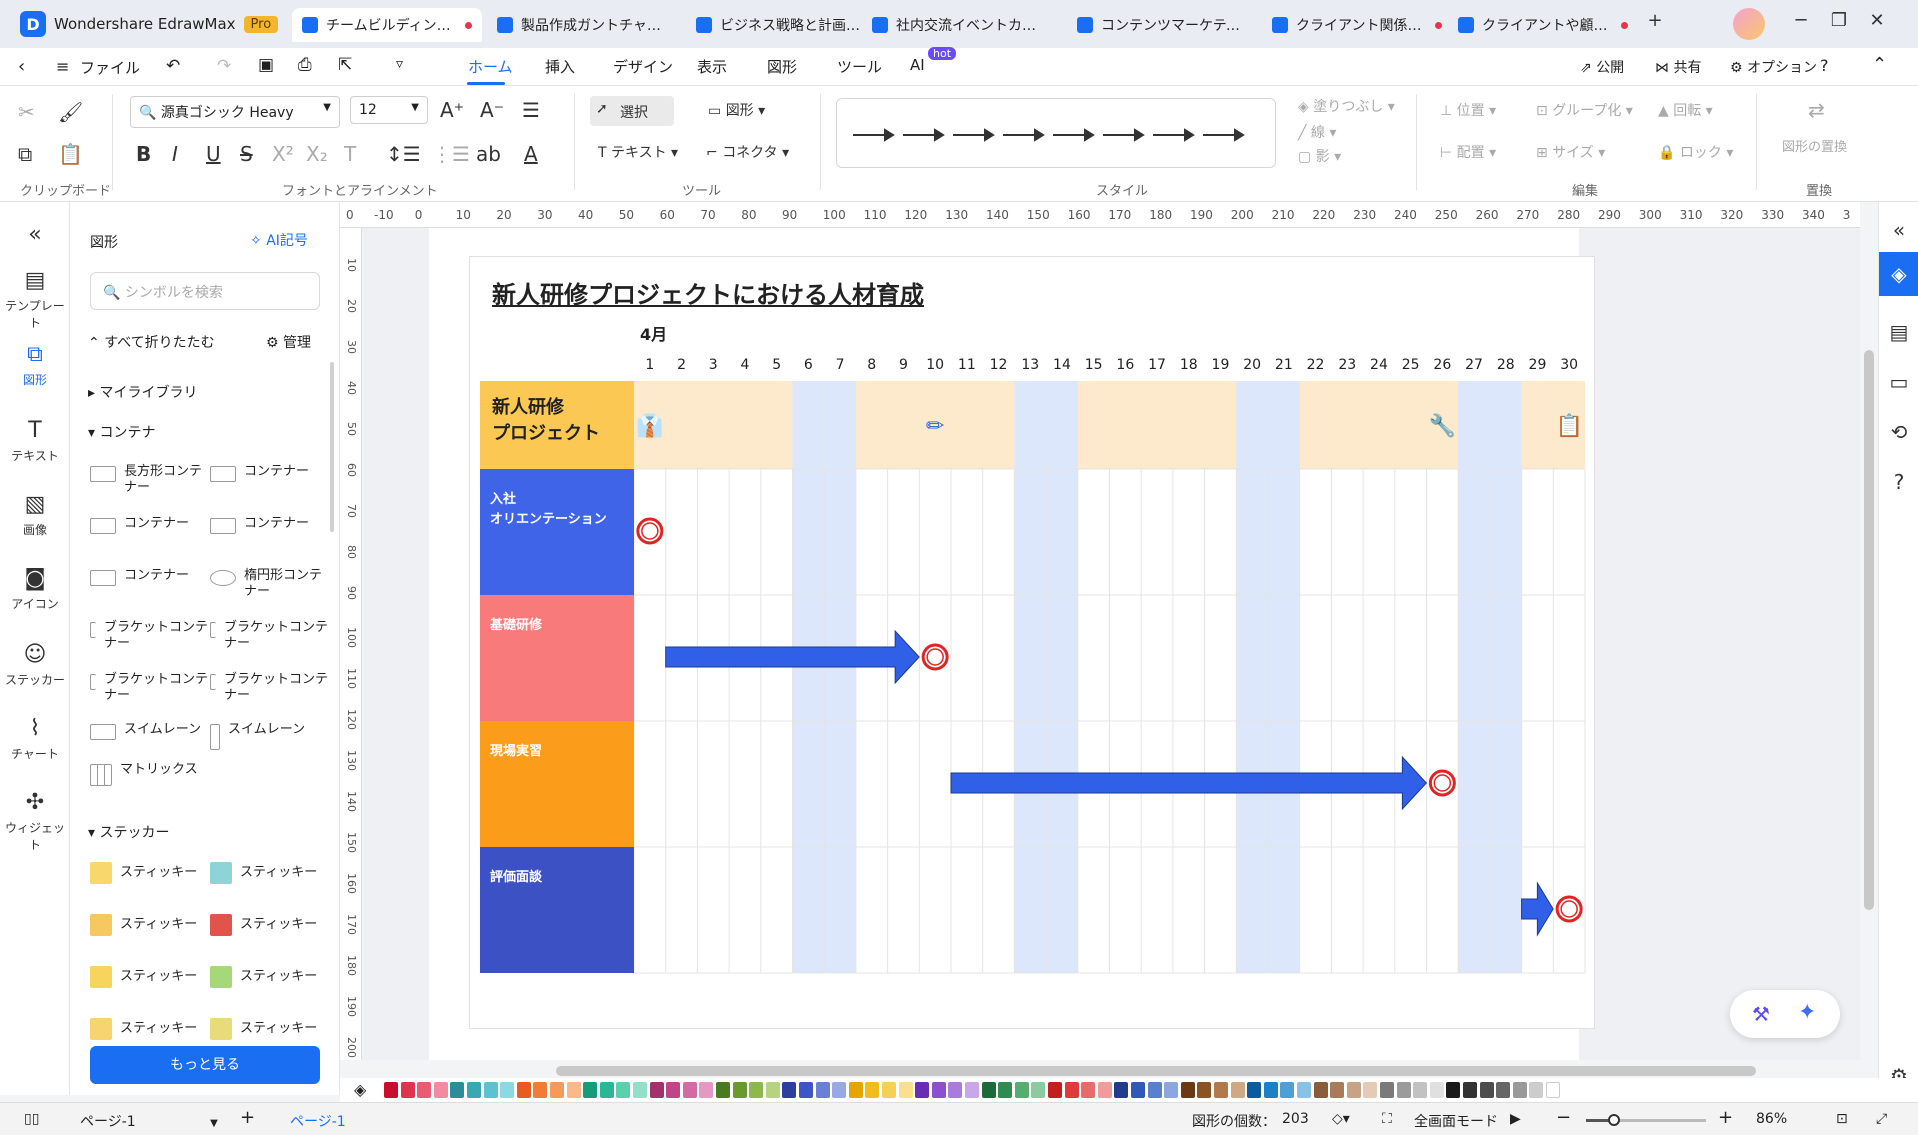  What do you see at coordinates (582, 25) in the screenshot?
I see `document-tab: 製品作成ガントチャート` at bounding box center [582, 25].